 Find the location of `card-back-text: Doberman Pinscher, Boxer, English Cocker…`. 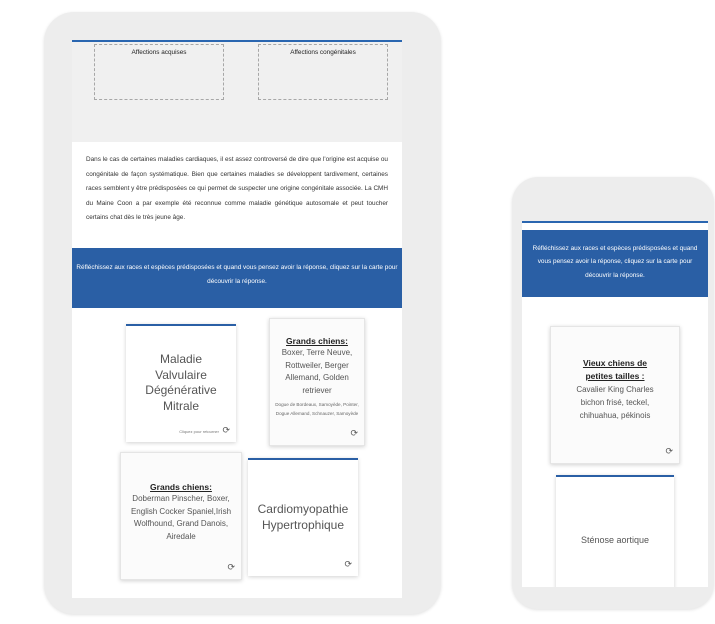

card-back-text: Doberman Pinscher, Boxer, English Cocker… is located at coordinates (181, 517).